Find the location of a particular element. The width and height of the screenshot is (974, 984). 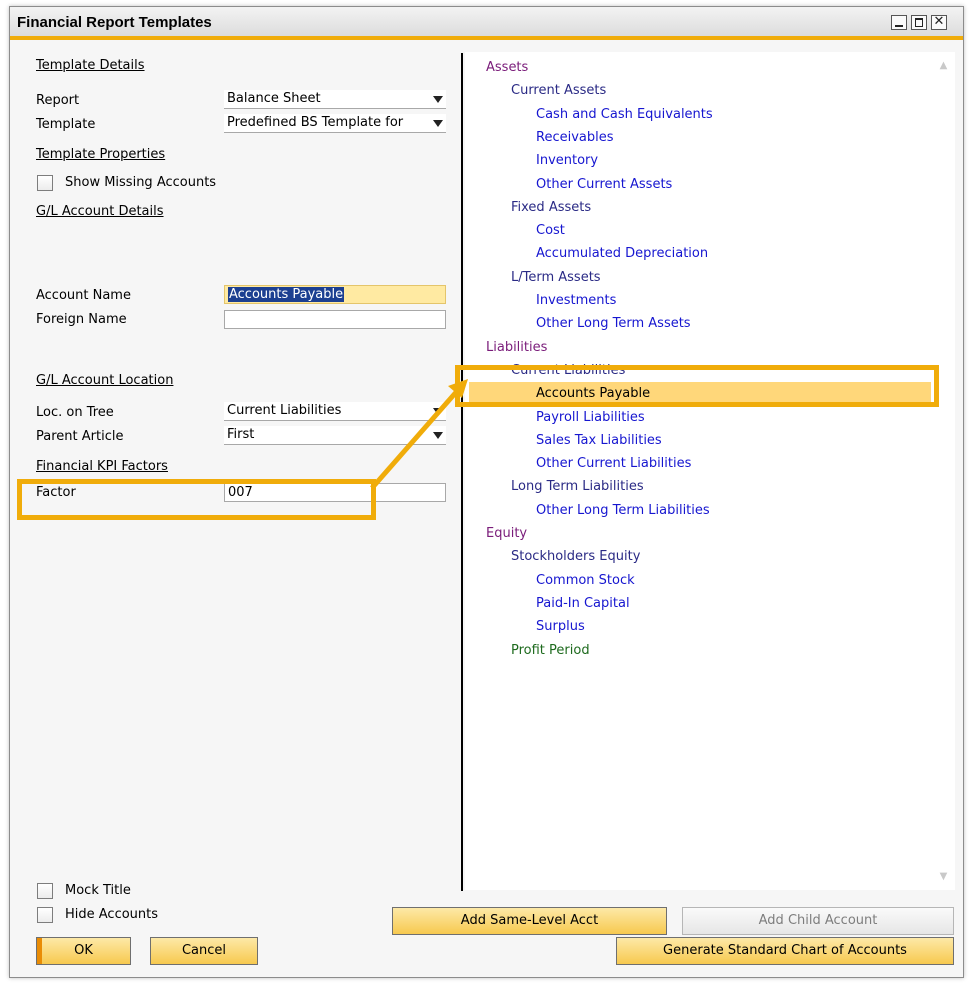

maximize-icon is located at coordinates (919, 22).